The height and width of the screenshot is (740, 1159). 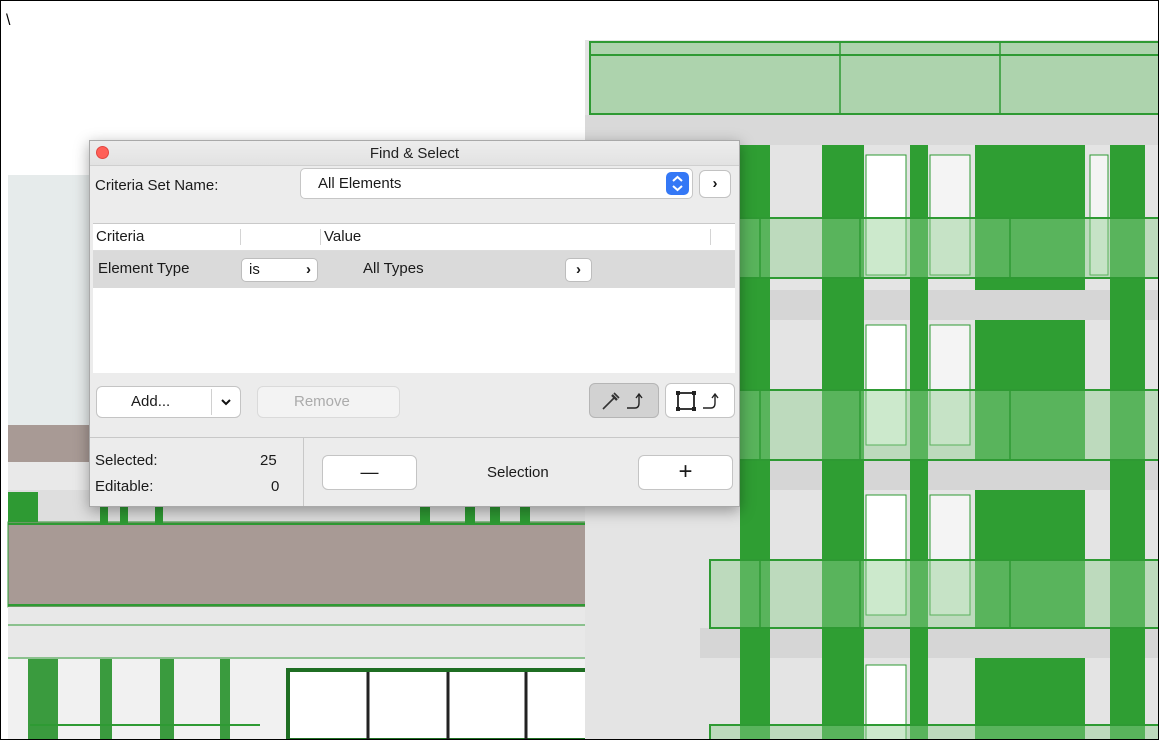 I want to click on editable-count: 0, so click(x=275, y=486).